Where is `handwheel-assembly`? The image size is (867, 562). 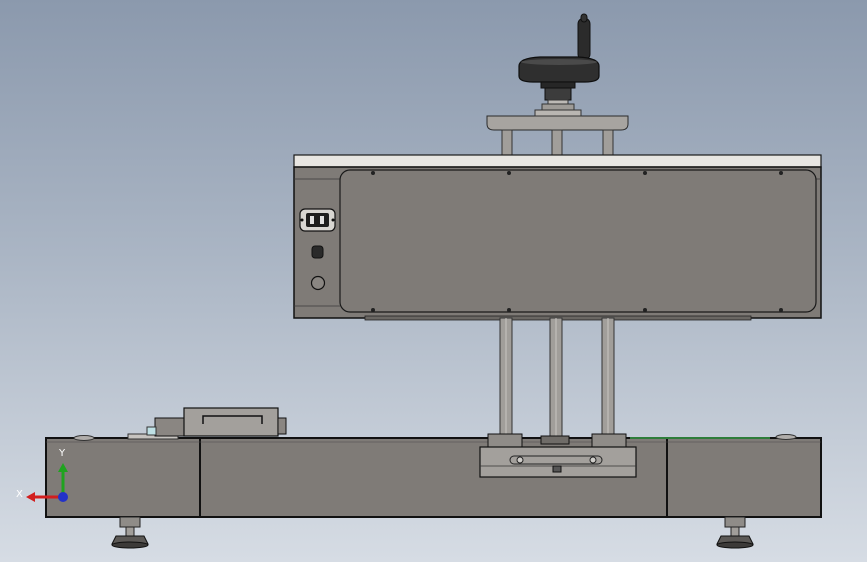 handwheel-assembly is located at coordinates (559, 62).